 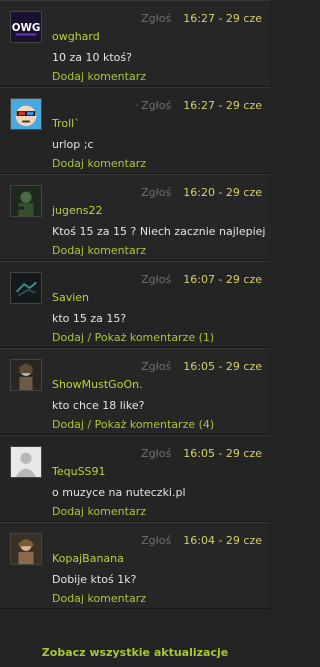 I want to click on see-all-updates-link: Zobacz wszystkie aktualizacje, so click(x=135, y=653).